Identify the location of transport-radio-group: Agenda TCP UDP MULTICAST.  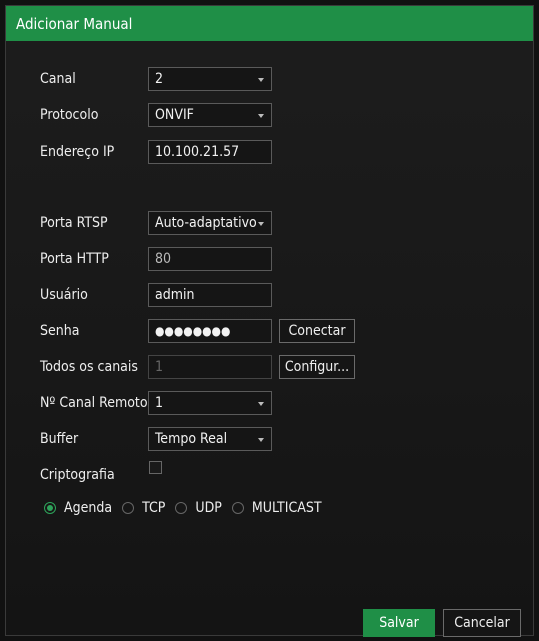
(188, 508).